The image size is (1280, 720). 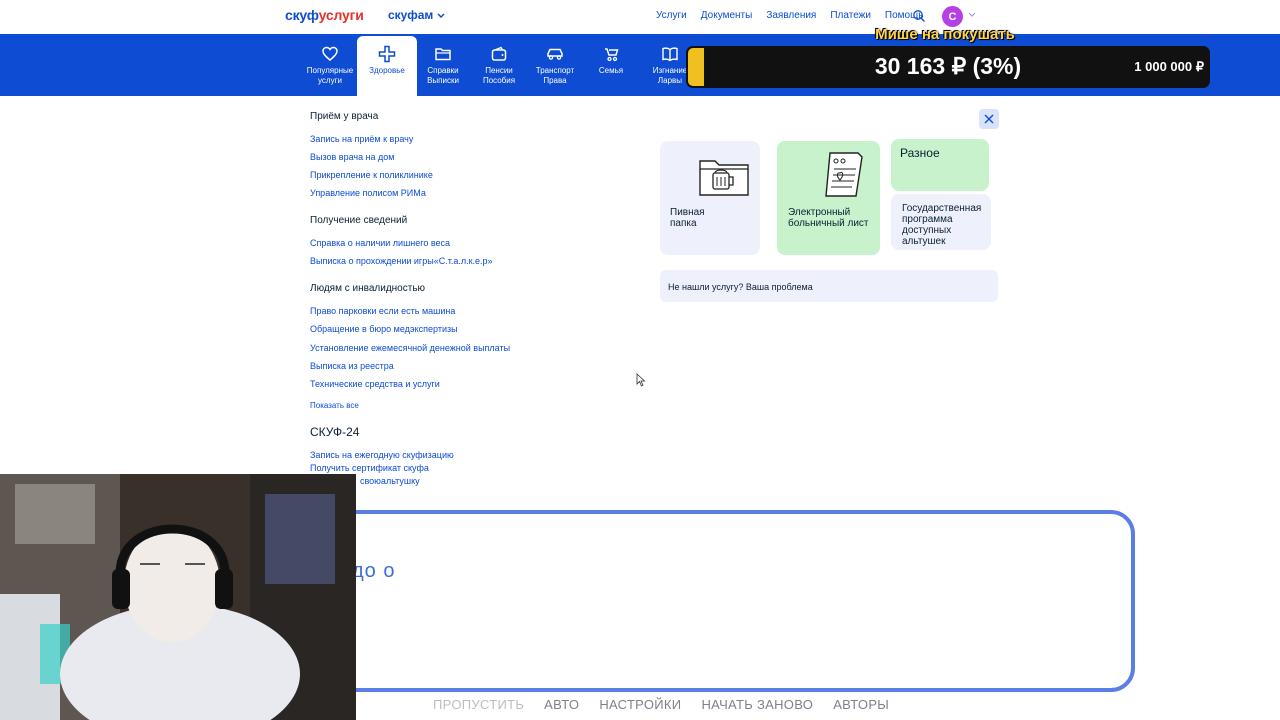 What do you see at coordinates (443, 65) in the screenshot?
I see `category-certificates: Справки Выписки` at bounding box center [443, 65].